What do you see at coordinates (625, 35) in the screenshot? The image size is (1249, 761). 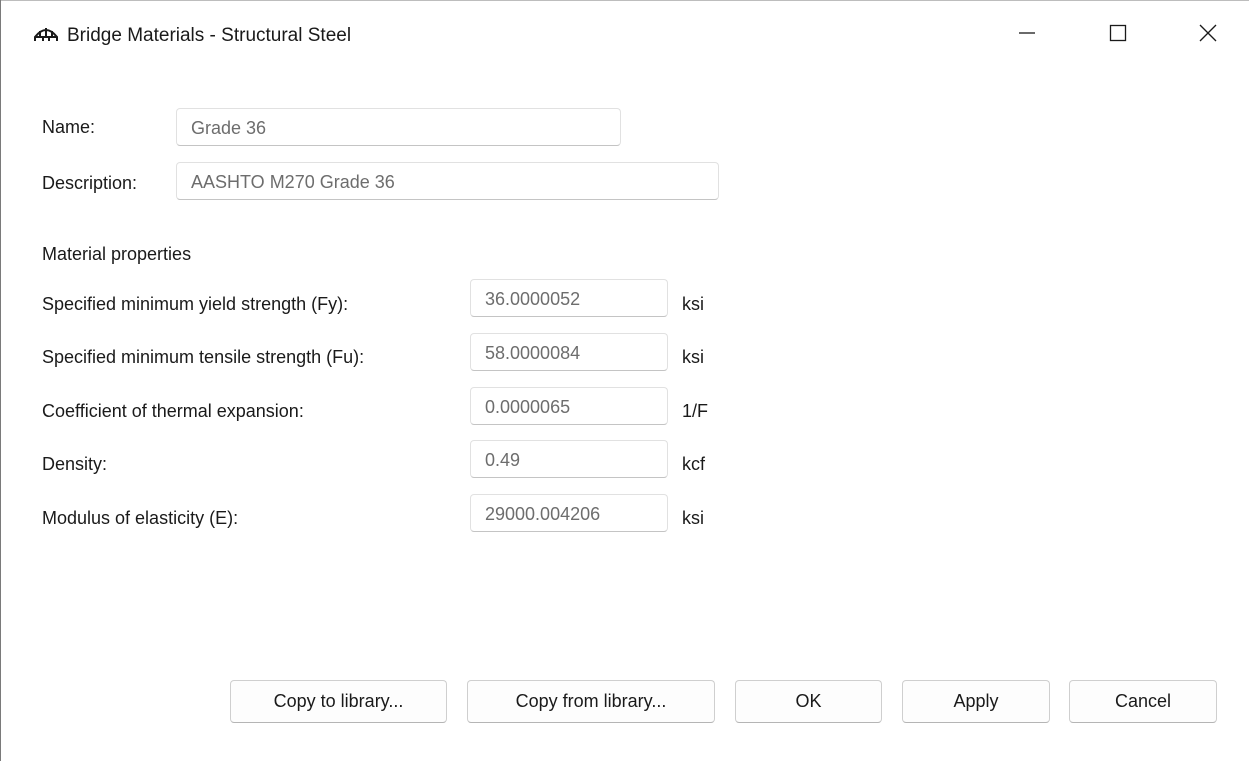 I see `title-bar: Bridge Materials - Structural Steel` at bounding box center [625, 35].